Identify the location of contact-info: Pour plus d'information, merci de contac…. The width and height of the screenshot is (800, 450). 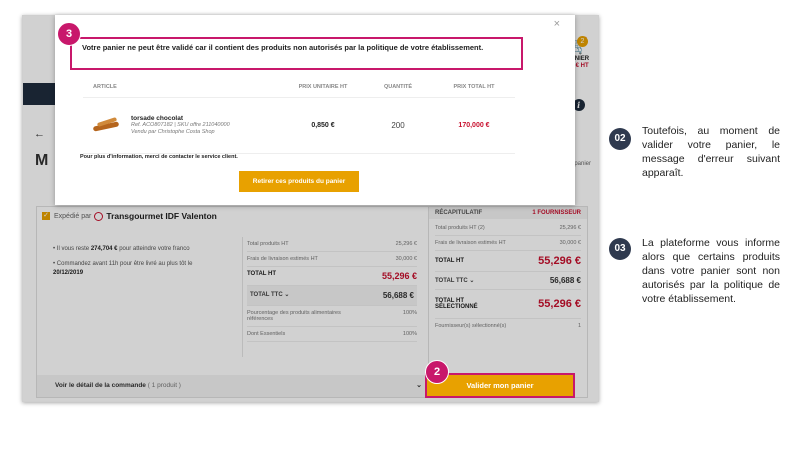
(159, 157).